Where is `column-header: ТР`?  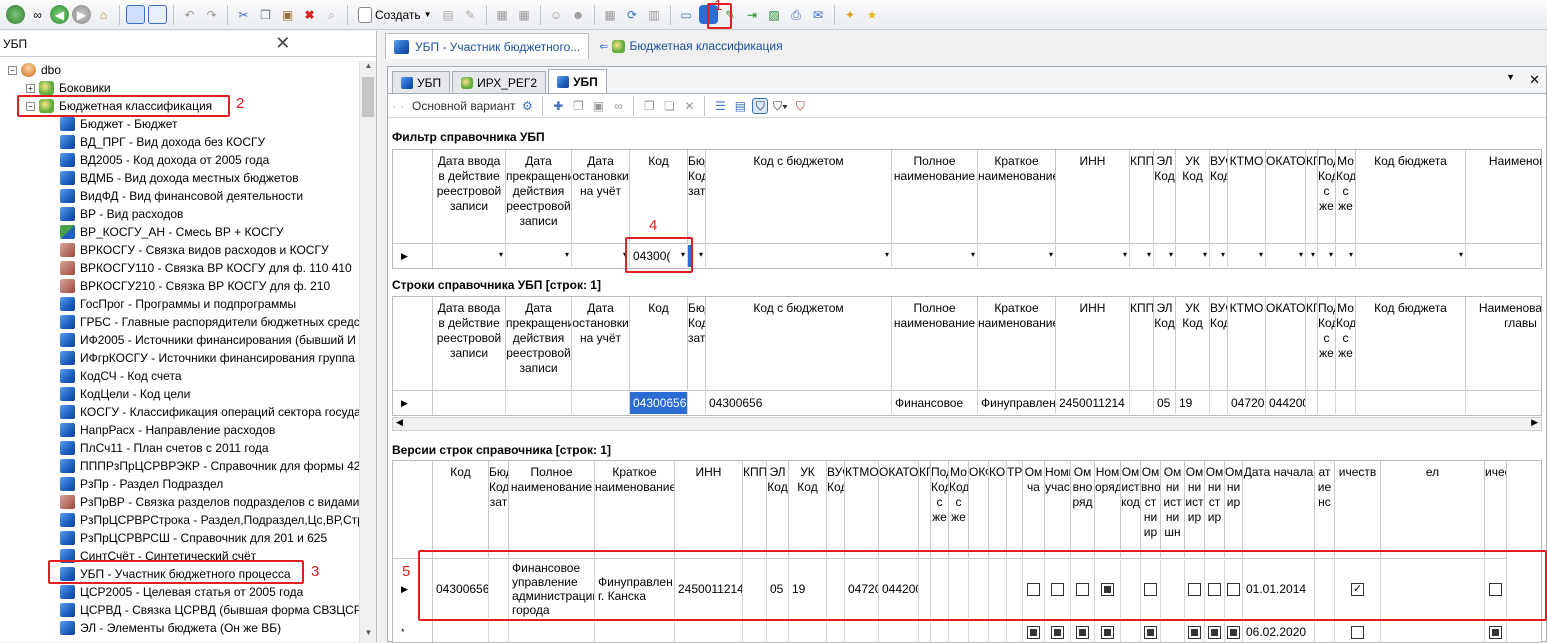
column-header: ТР is located at coordinates (1015, 510).